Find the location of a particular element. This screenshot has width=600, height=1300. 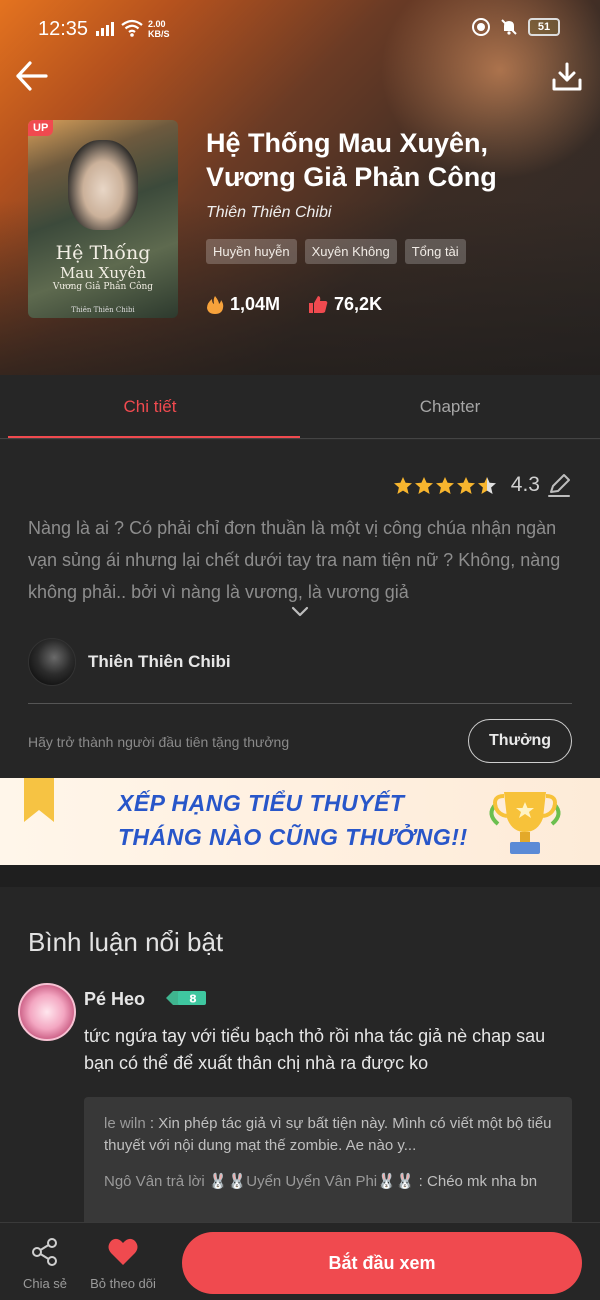

thumbs-up-icon is located at coordinates (318, 304).